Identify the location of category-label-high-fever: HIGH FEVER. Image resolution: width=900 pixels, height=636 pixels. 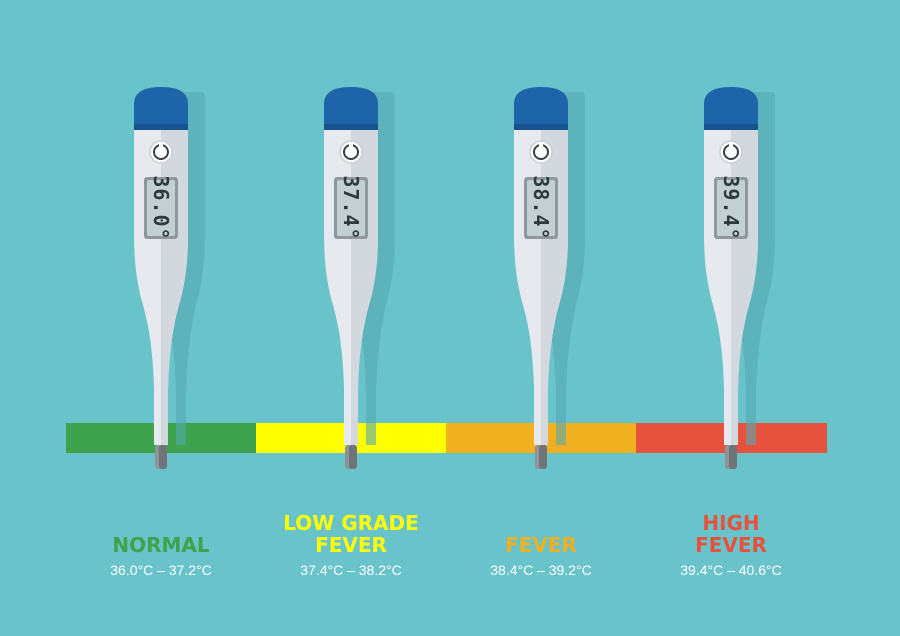
(731, 534).